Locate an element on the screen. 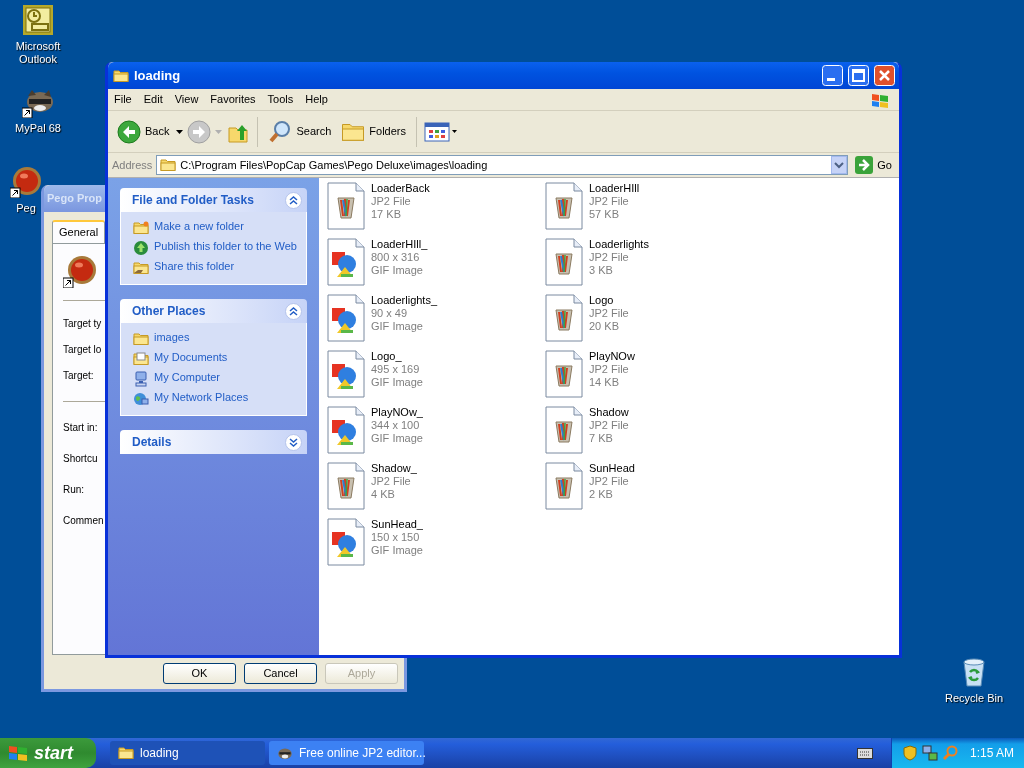  image-entry: SunHead_ 150 x 150 GIF Image is located at coordinates (436, 546).